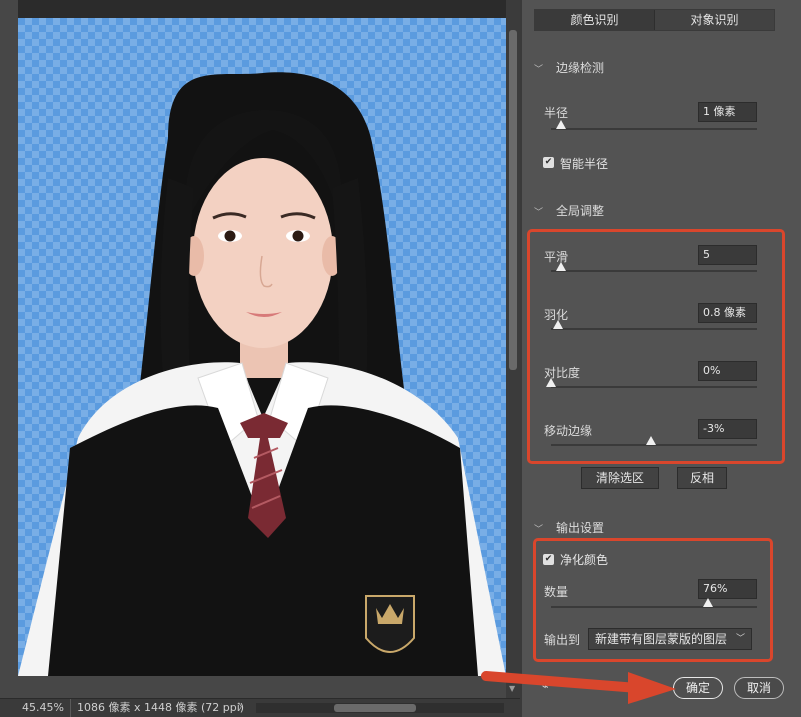 Image resolution: width=801 pixels, height=717 pixels. Describe the element at coordinates (654, 267) in the screenshot. I see `smooth-slider` at that location.